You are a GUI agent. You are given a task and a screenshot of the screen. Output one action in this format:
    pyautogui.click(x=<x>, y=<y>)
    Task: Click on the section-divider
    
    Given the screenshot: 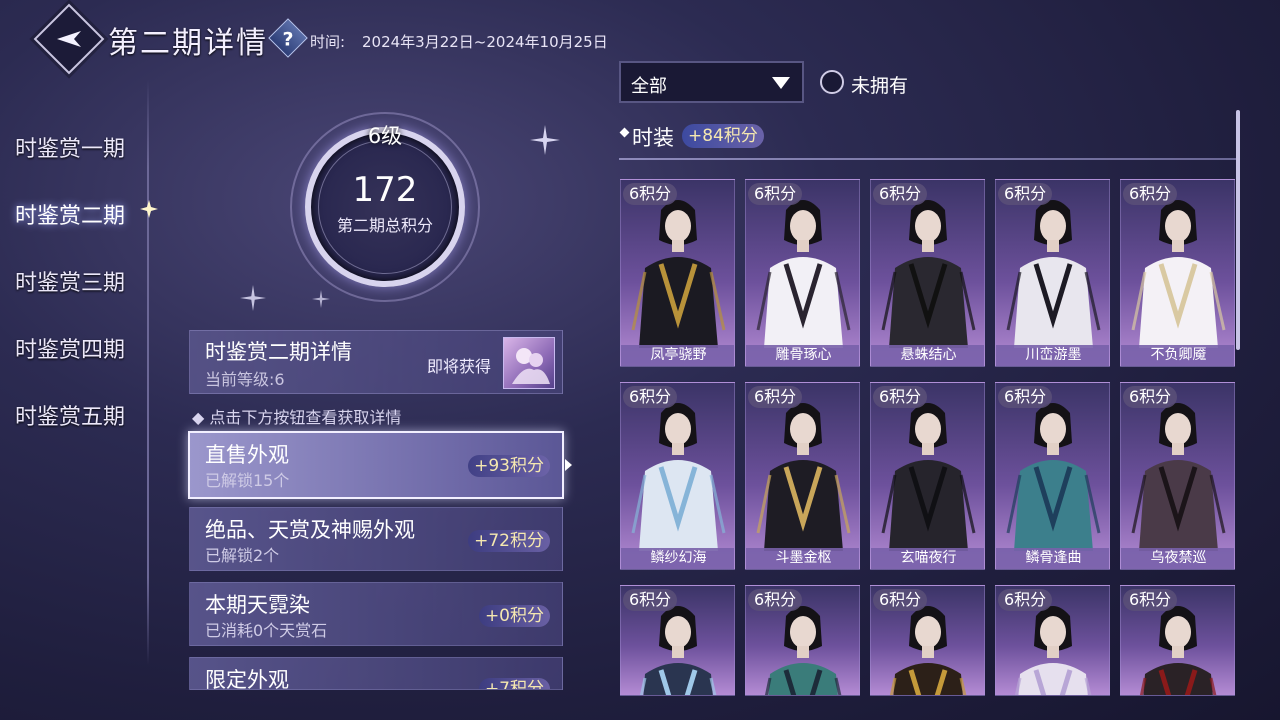 What is the action you would take?
    pyautogui.click(x=928, y=159)
    